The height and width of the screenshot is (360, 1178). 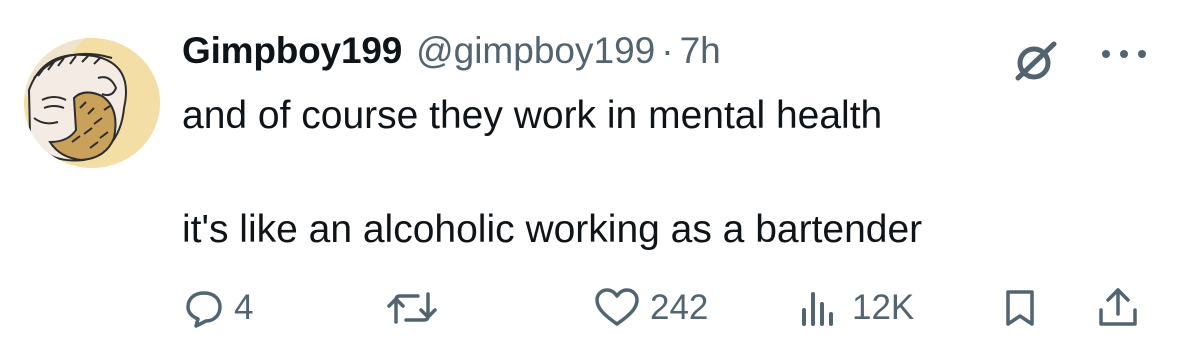 I want to click on avatar, so click(x=92, y=103).